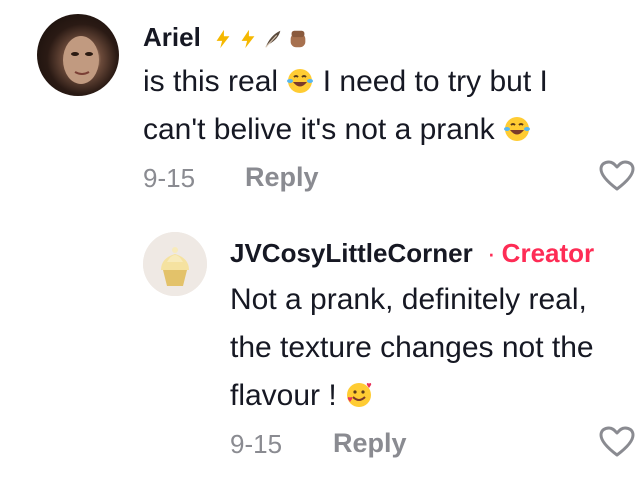 This screenshot has height=491, width=641. Describe the element at coordinates (273, 39) in the screenshot. I see `feather-emoji-icon` at that location.